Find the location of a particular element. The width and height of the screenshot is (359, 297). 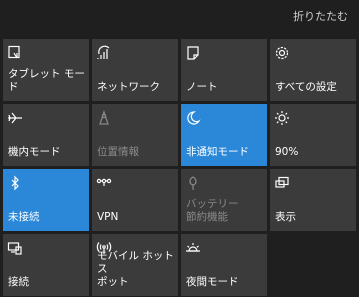

tile-label: 表示 is located at coordinates (285, 217).